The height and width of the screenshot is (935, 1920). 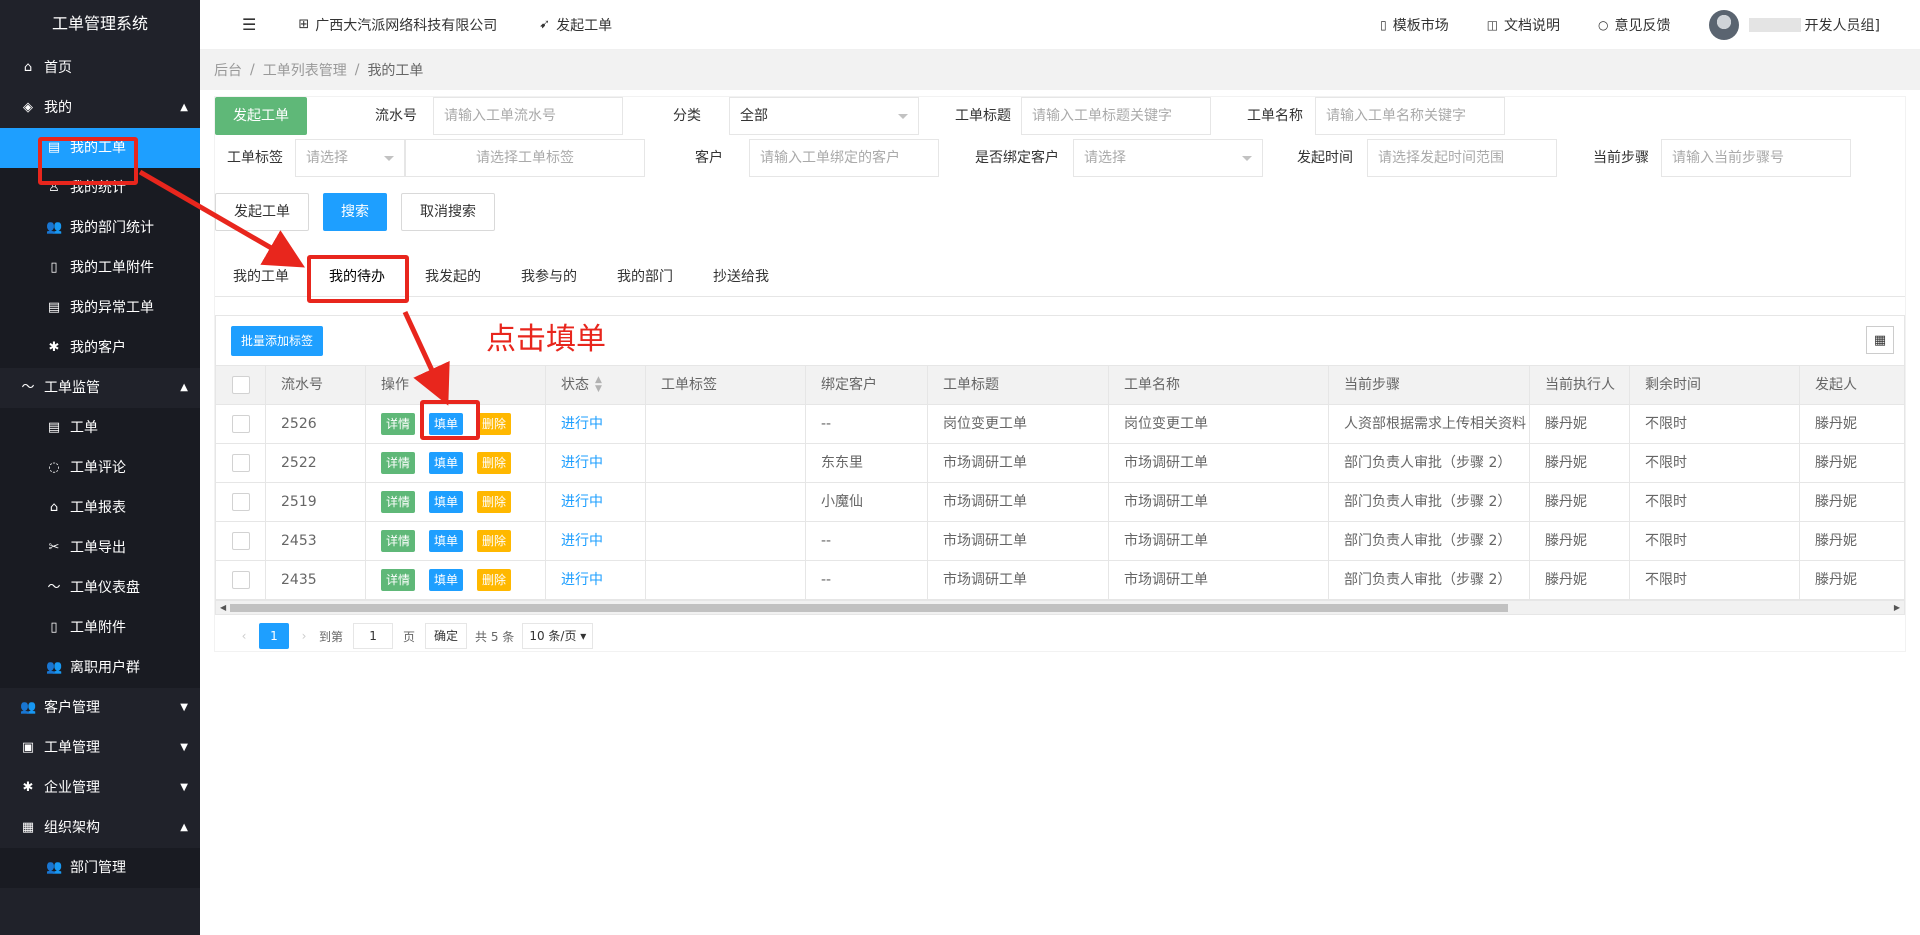 What do you see at coordinates (316, 385) in the screenshot?
I see `col-serial: 流水号` at bounding box center [316, 385].